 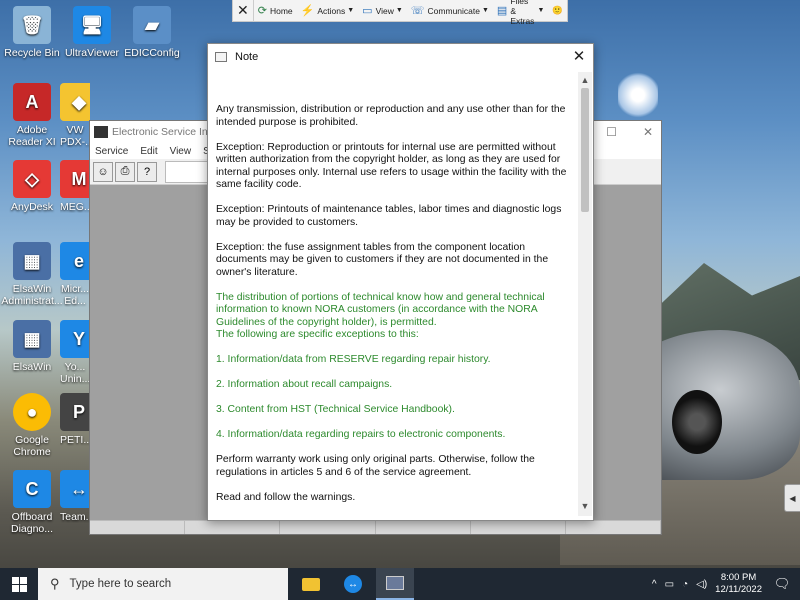 What do you see at coordinates (148, 151) in the screenshot?
I see `menu-edit: Edit` at bounding box center [148, 151].